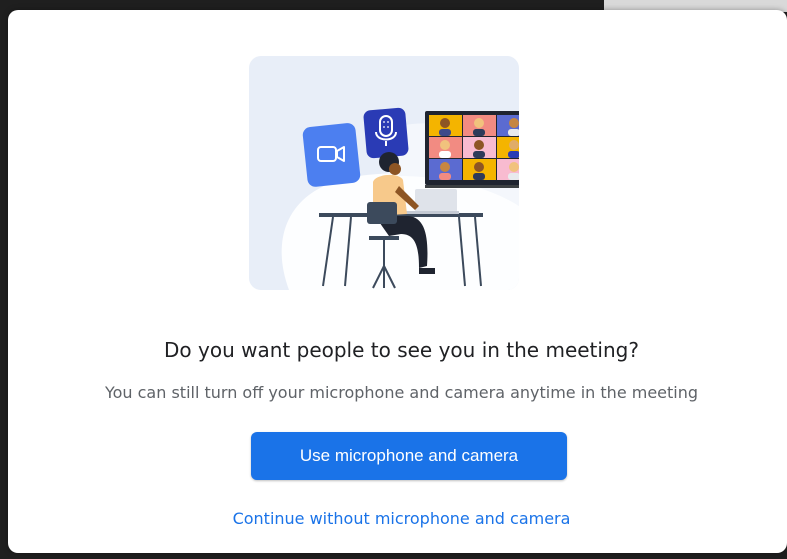  Describe the element at coordinates (331, 155) in the screenshot. I see `video-camera-icon` at that location.